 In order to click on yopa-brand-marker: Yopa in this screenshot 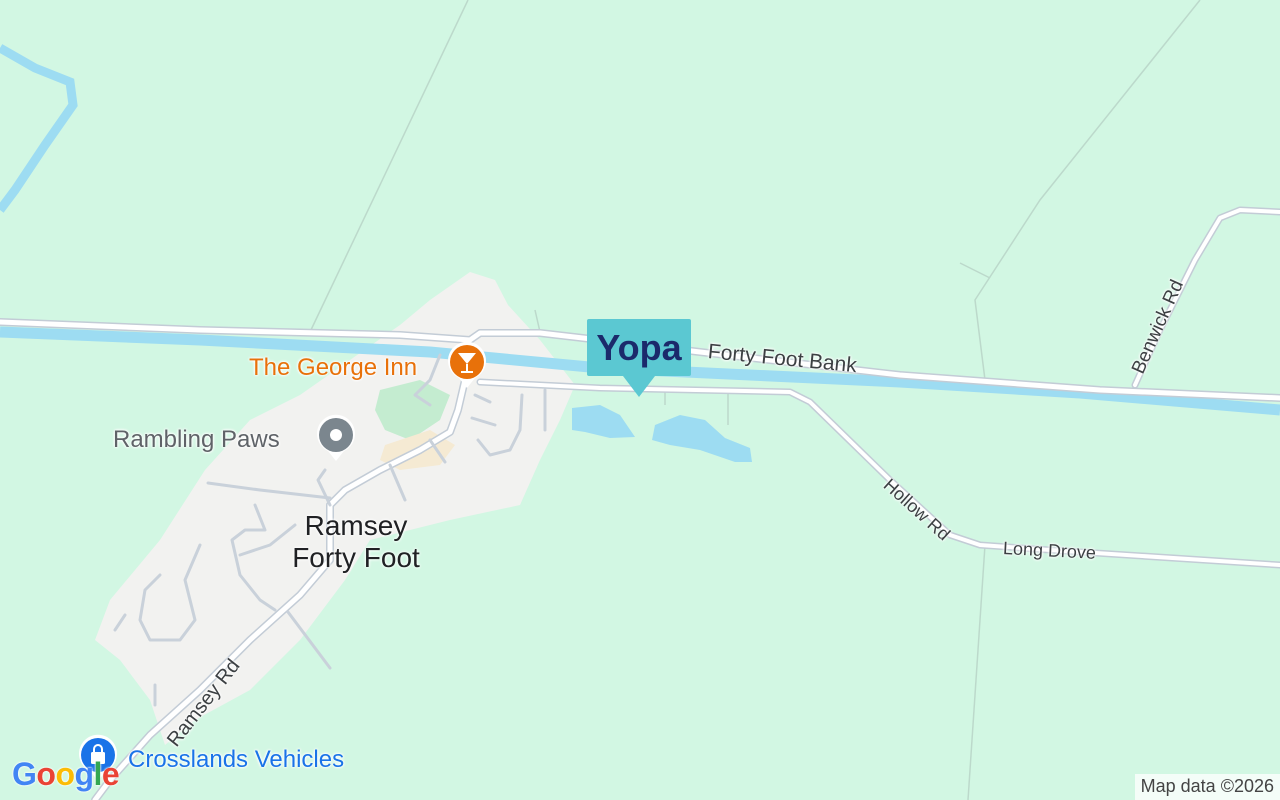, I will do `click(639, 359)`.